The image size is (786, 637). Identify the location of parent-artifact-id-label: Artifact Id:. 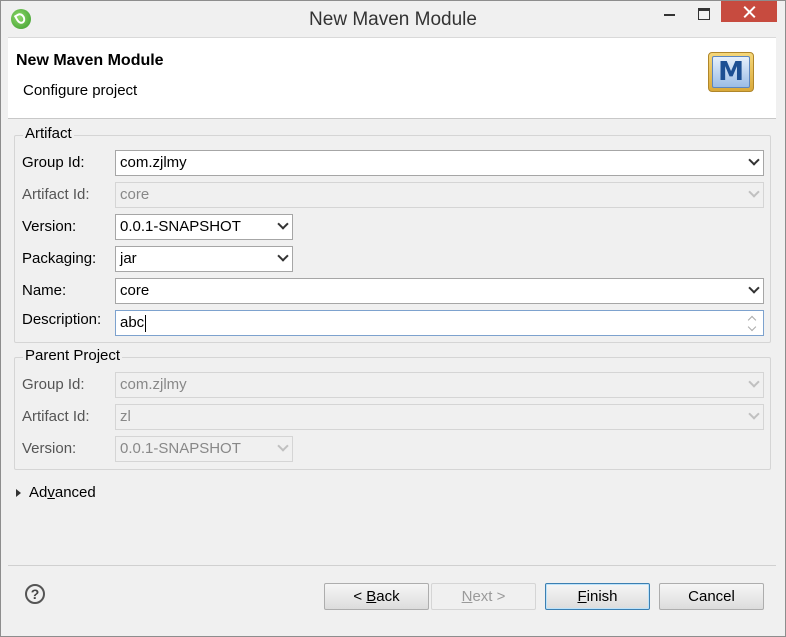
(56, 416).